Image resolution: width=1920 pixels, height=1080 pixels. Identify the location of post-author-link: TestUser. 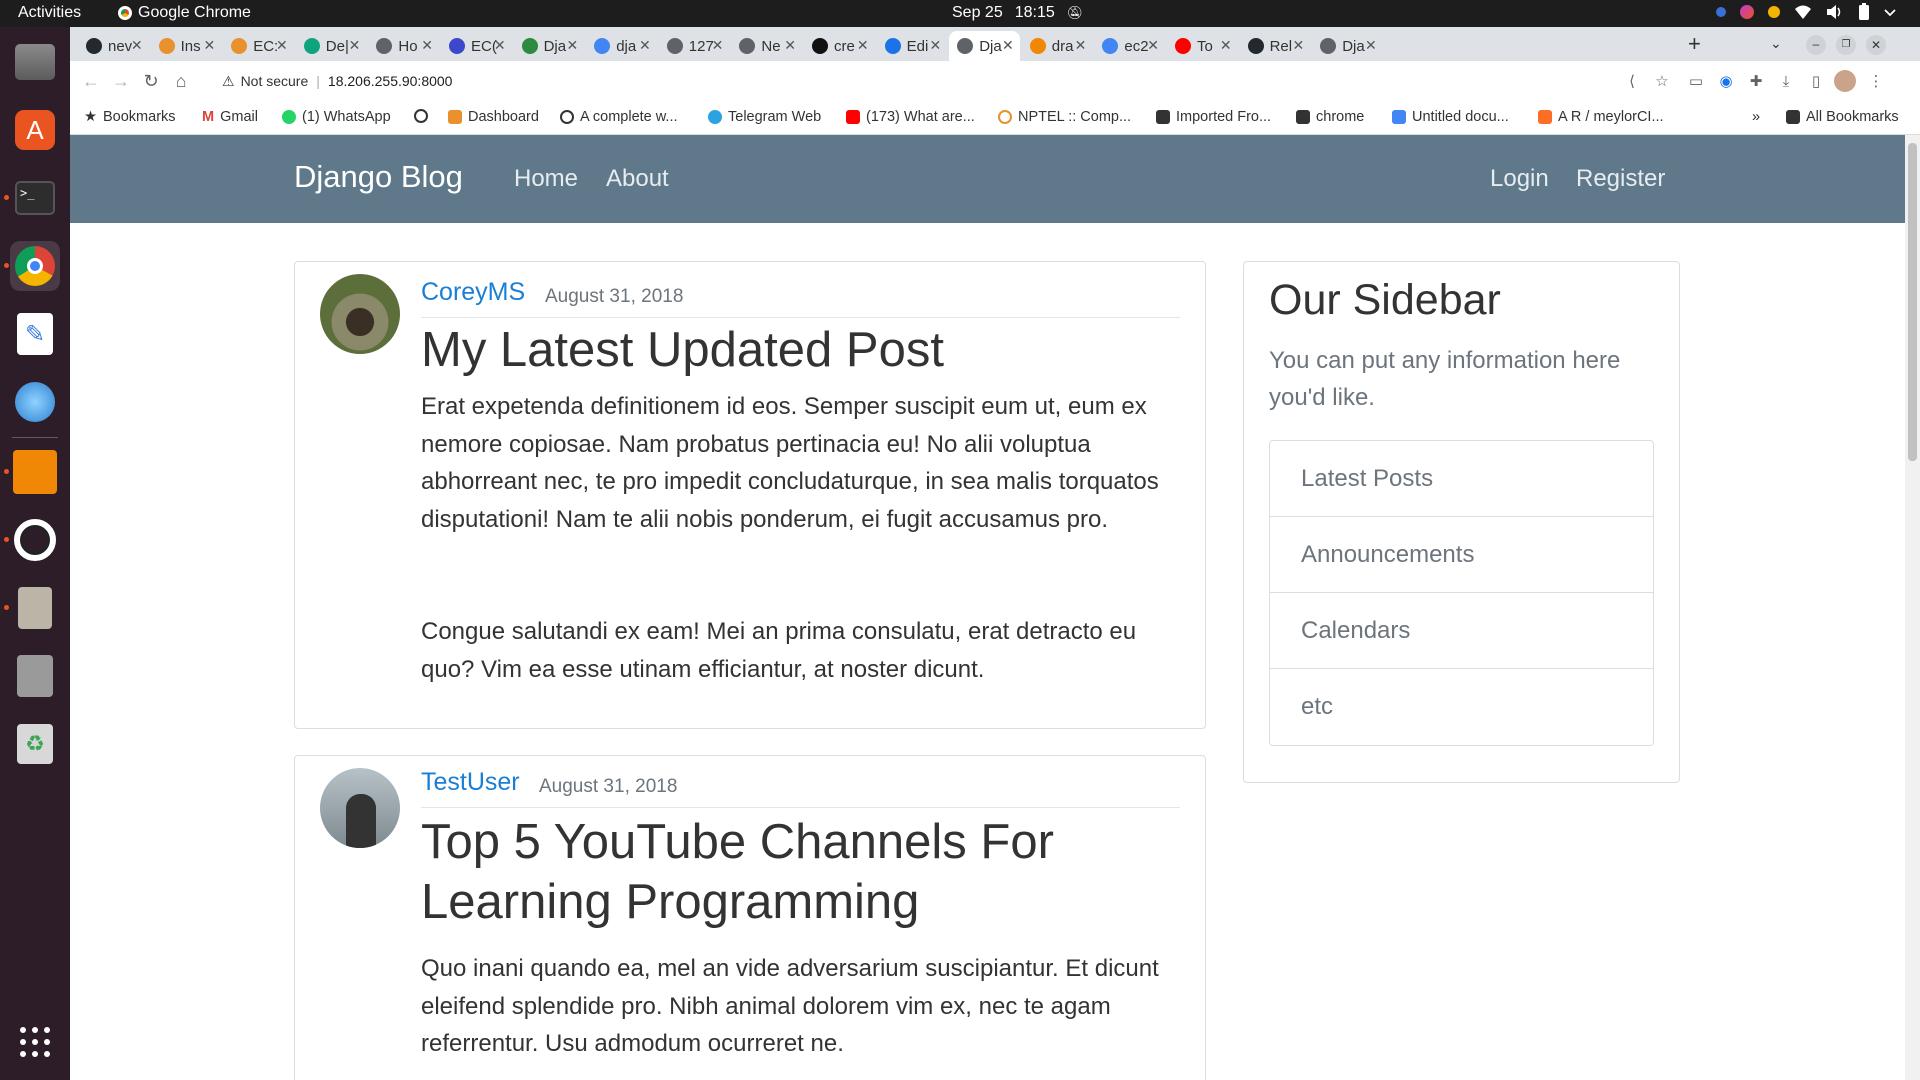
(470, 782).